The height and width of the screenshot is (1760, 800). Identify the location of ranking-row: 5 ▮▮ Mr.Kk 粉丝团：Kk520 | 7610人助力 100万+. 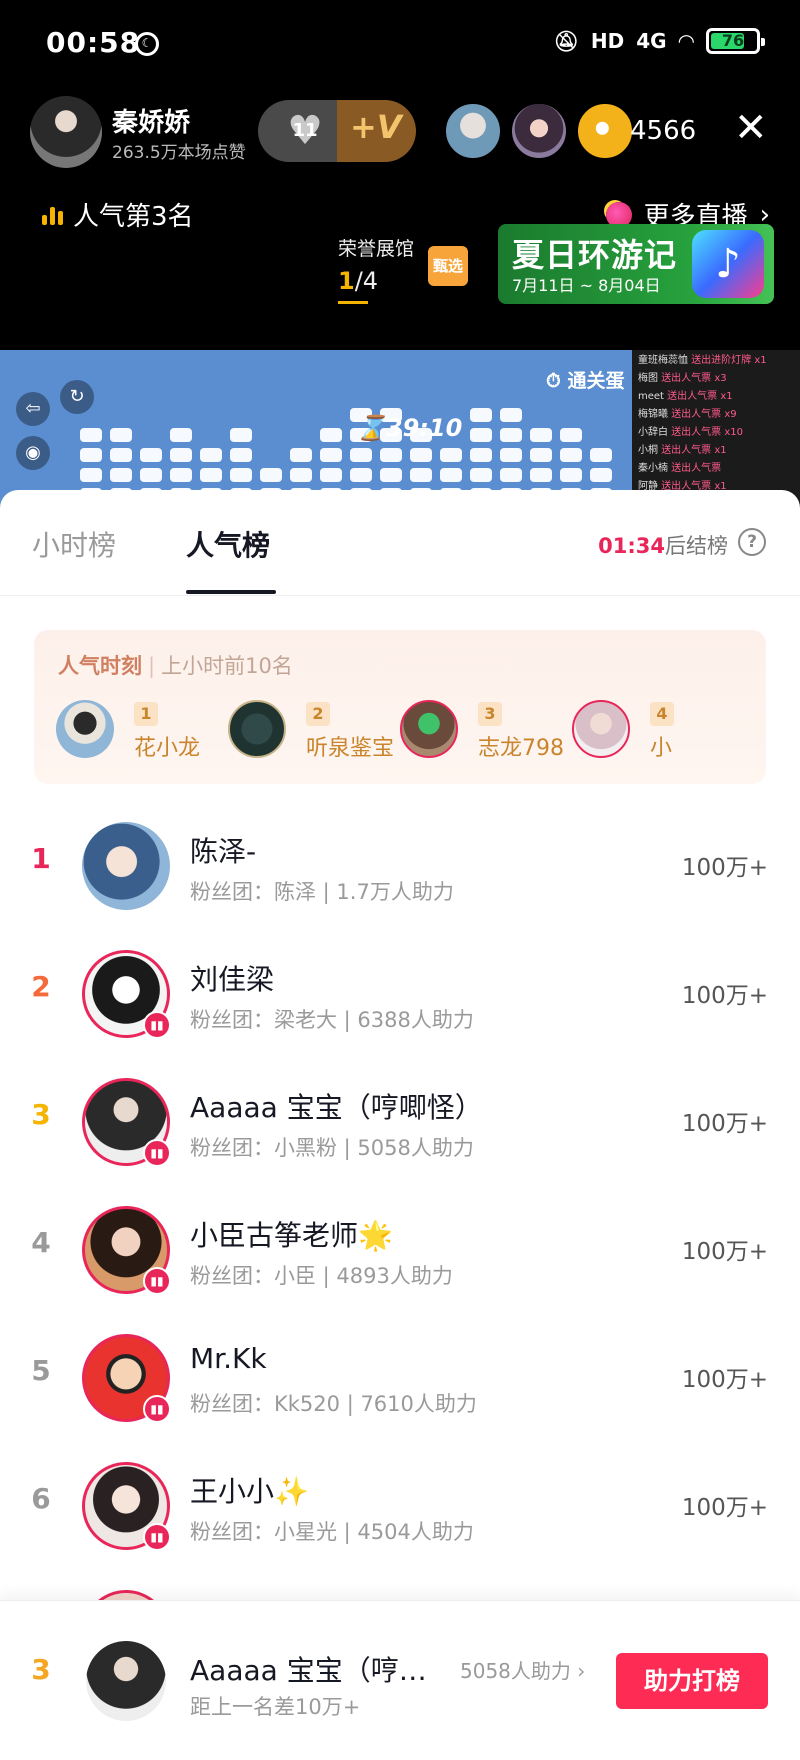
(400, 1376).